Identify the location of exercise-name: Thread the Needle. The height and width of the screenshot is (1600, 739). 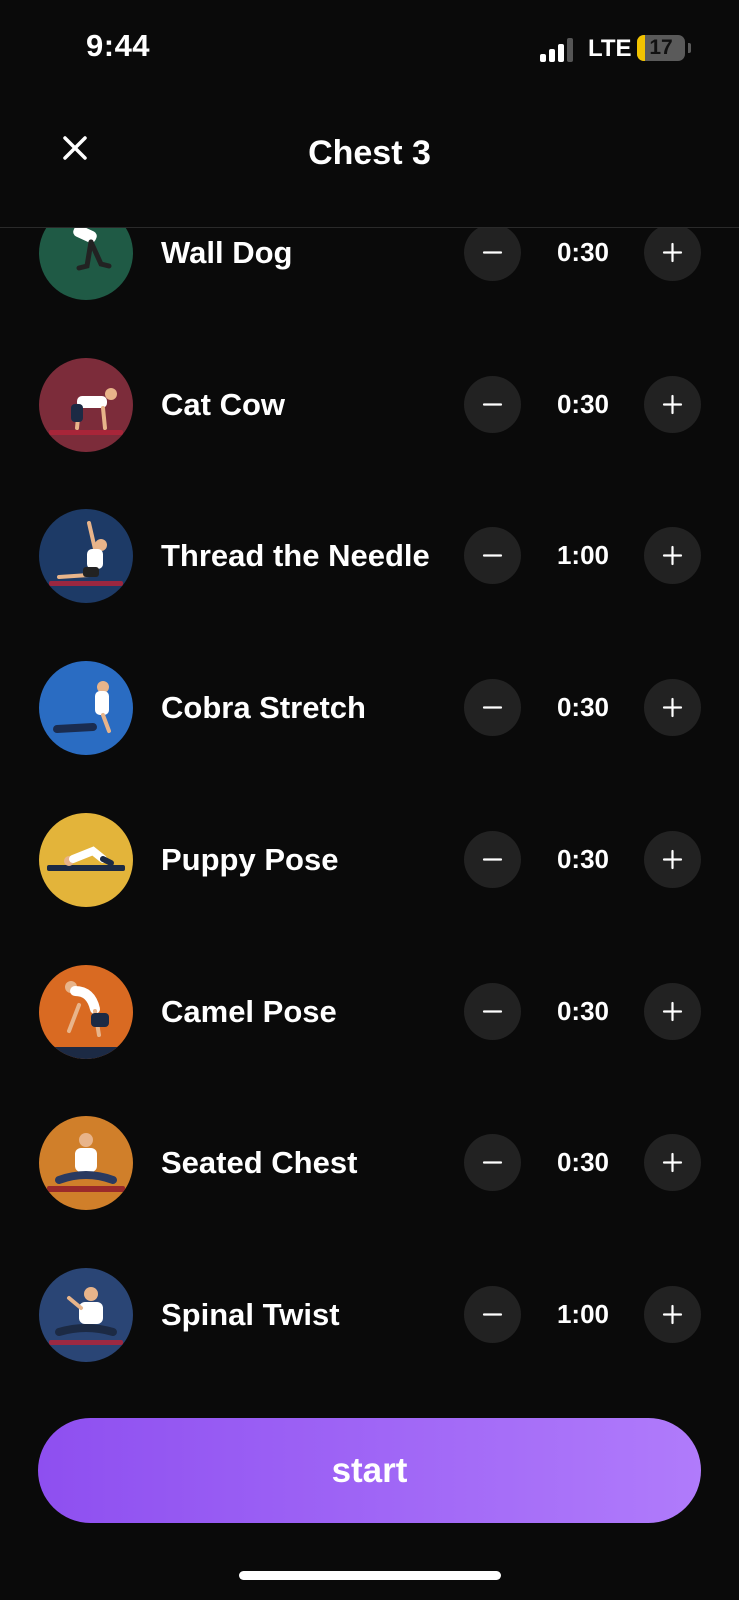
(295, 555).